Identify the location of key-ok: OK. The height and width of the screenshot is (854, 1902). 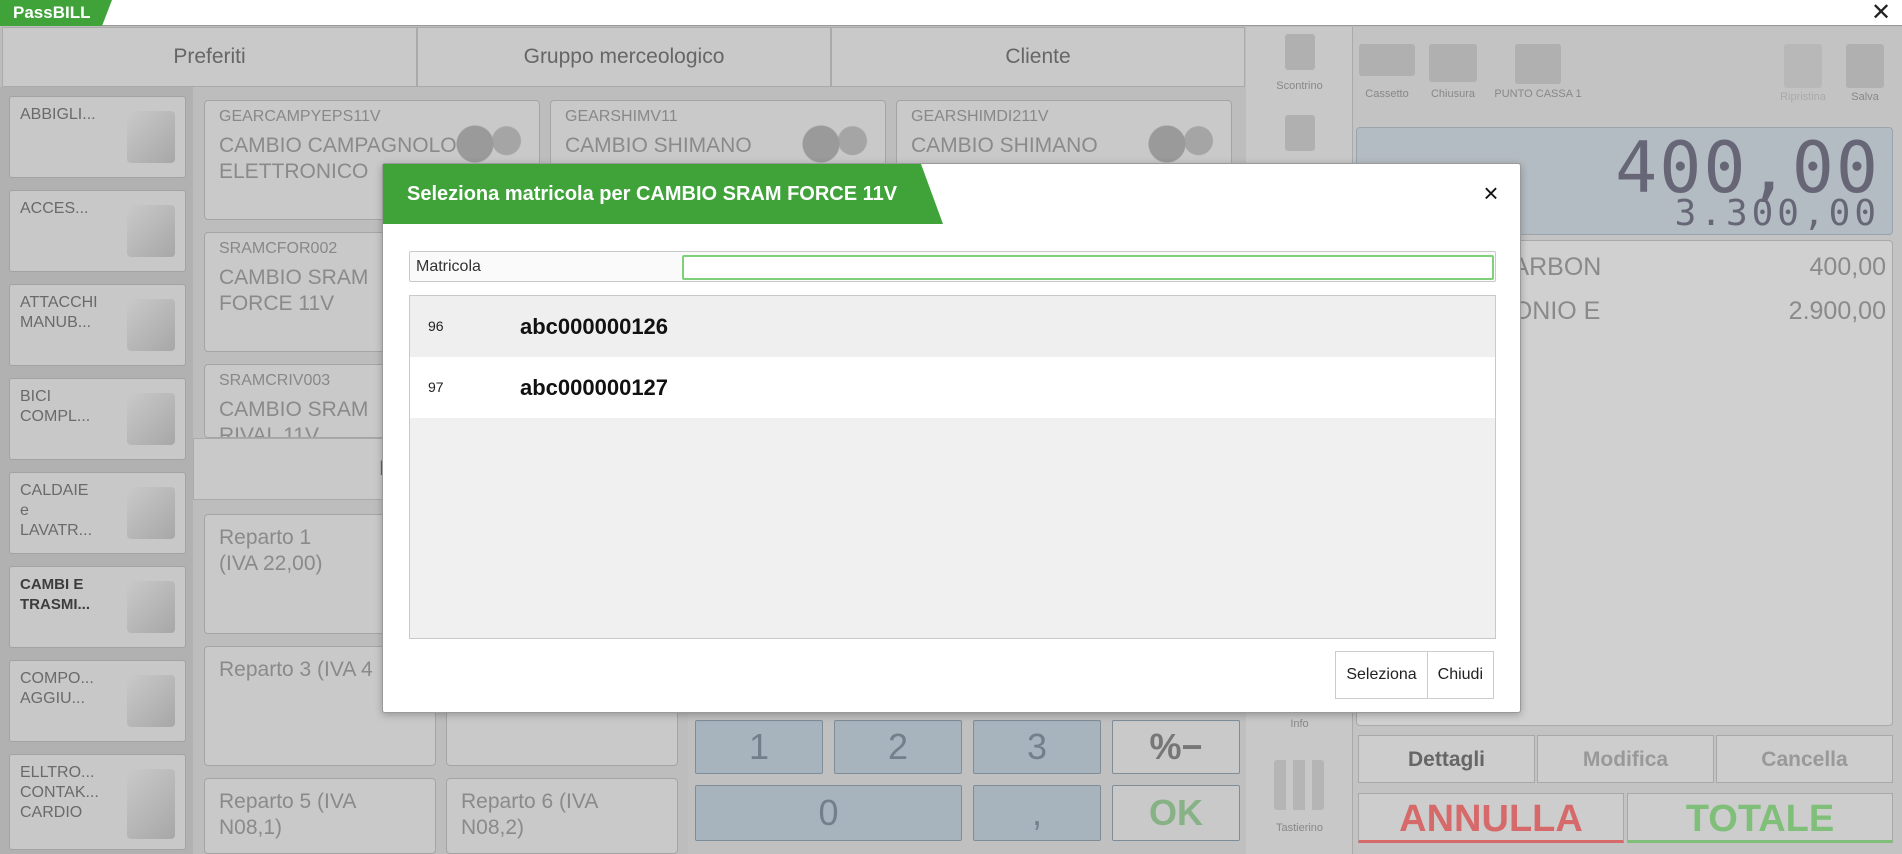
(1176, 813).